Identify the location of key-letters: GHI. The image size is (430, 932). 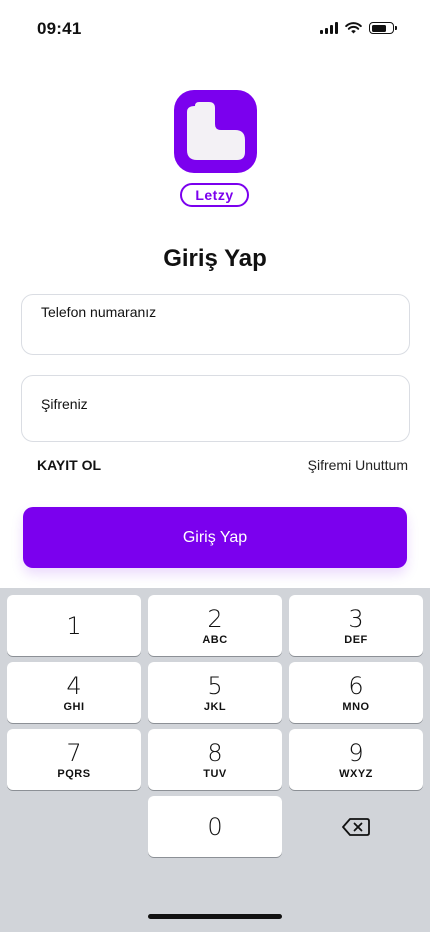
(74, 706).